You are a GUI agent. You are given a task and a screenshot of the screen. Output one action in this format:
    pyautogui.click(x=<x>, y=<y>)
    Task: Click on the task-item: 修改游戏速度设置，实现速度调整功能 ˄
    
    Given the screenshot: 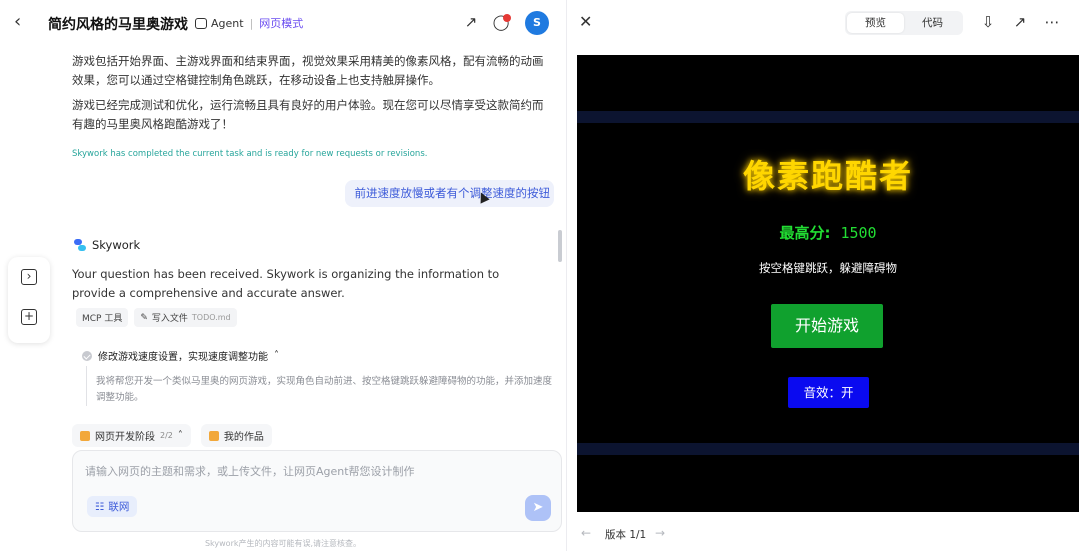 What is the action you would take?
    pyautogui.click(x=180, y=355)
    